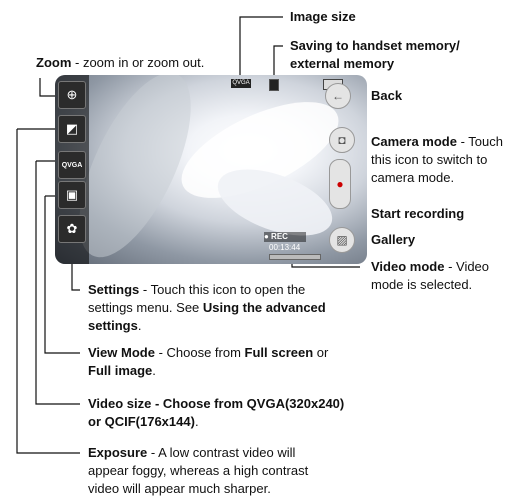  I want to click on label-zoom: Zoom - zoom in or zoom out., so click(120, 62).